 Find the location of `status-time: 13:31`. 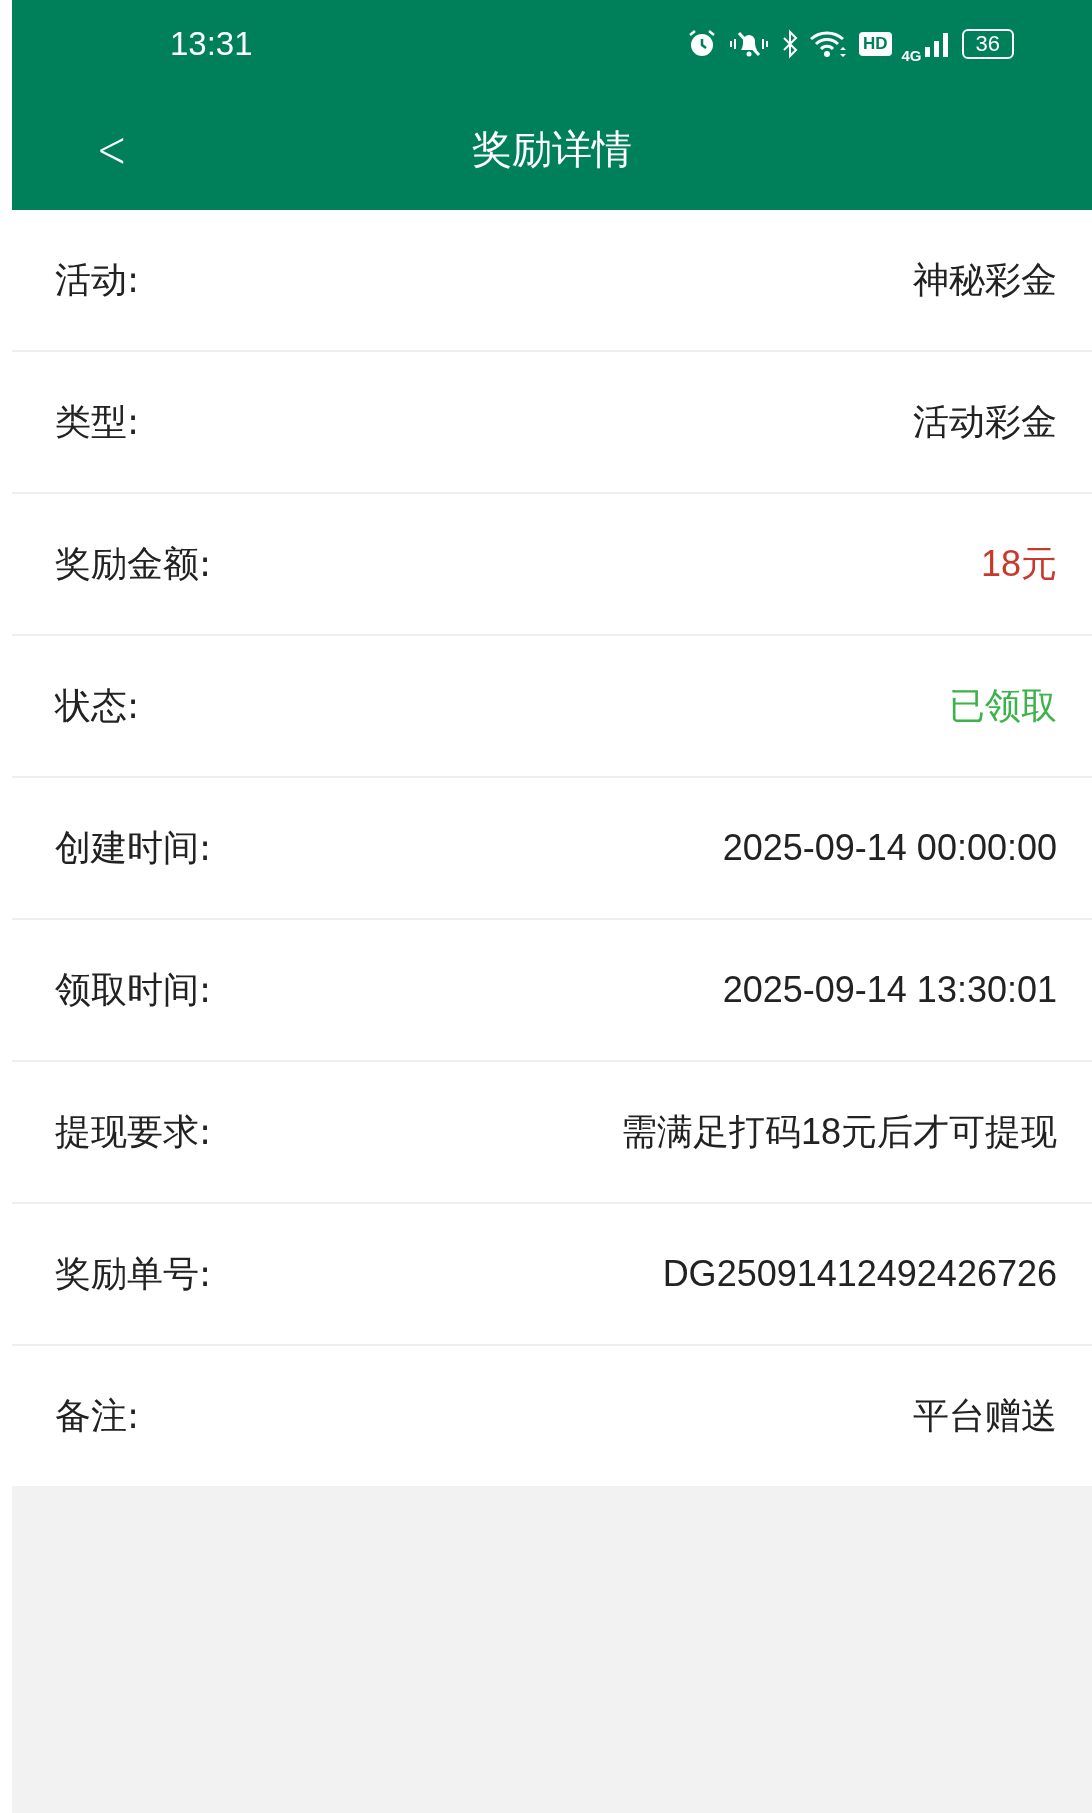

status-time: 13:31 is located at coordinates (211, 44).